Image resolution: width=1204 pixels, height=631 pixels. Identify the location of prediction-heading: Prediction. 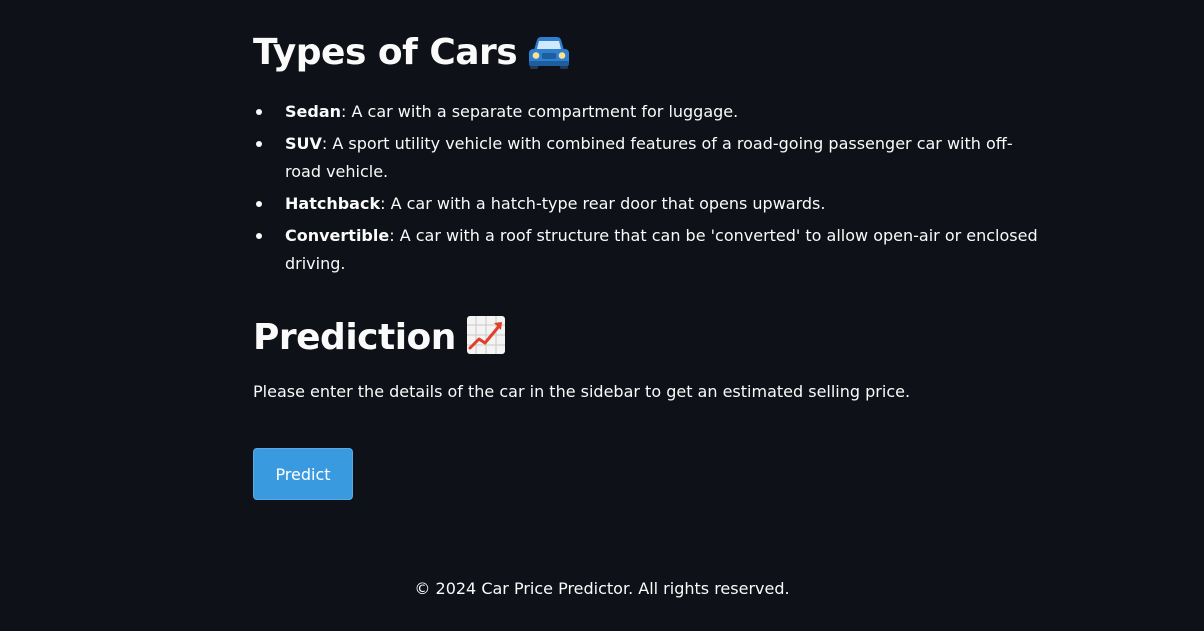
(379, 340).